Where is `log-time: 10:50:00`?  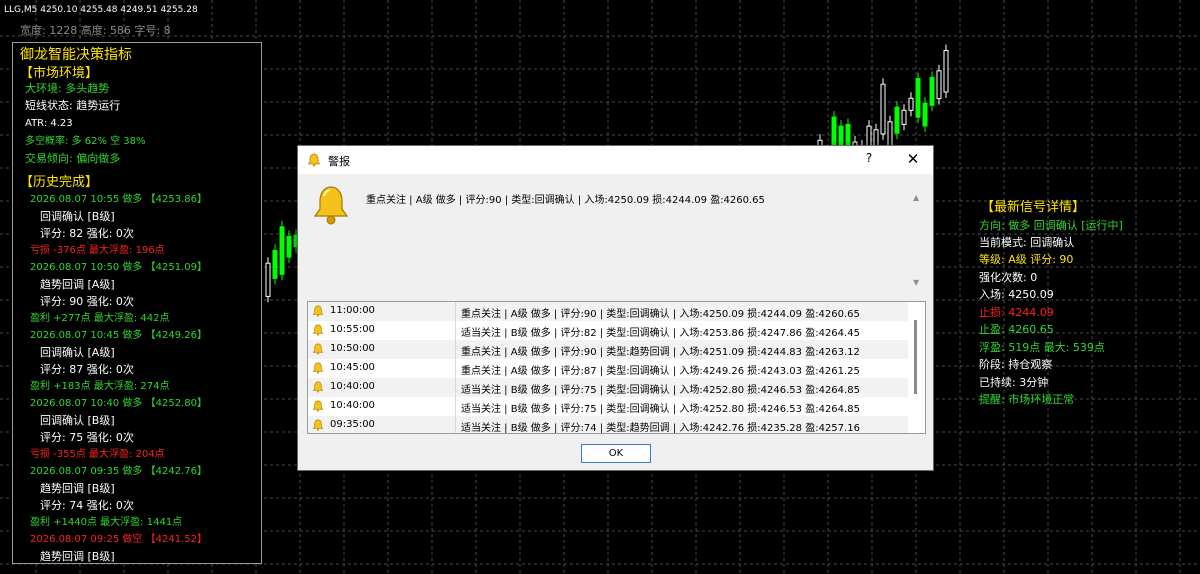
log-time: 10:50:00 is located at coordinates (352, 348).